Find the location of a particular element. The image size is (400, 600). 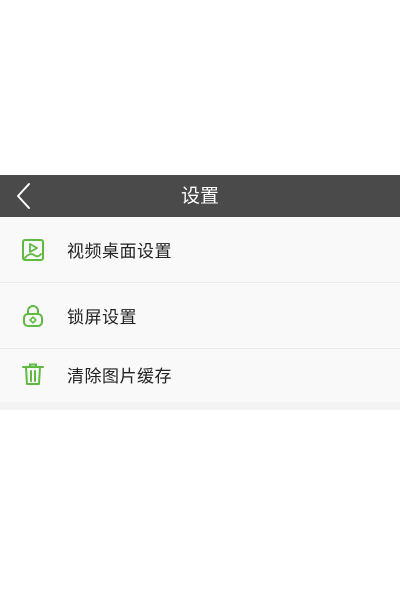

chevron-left-icon is located at coordinates (23, 196).